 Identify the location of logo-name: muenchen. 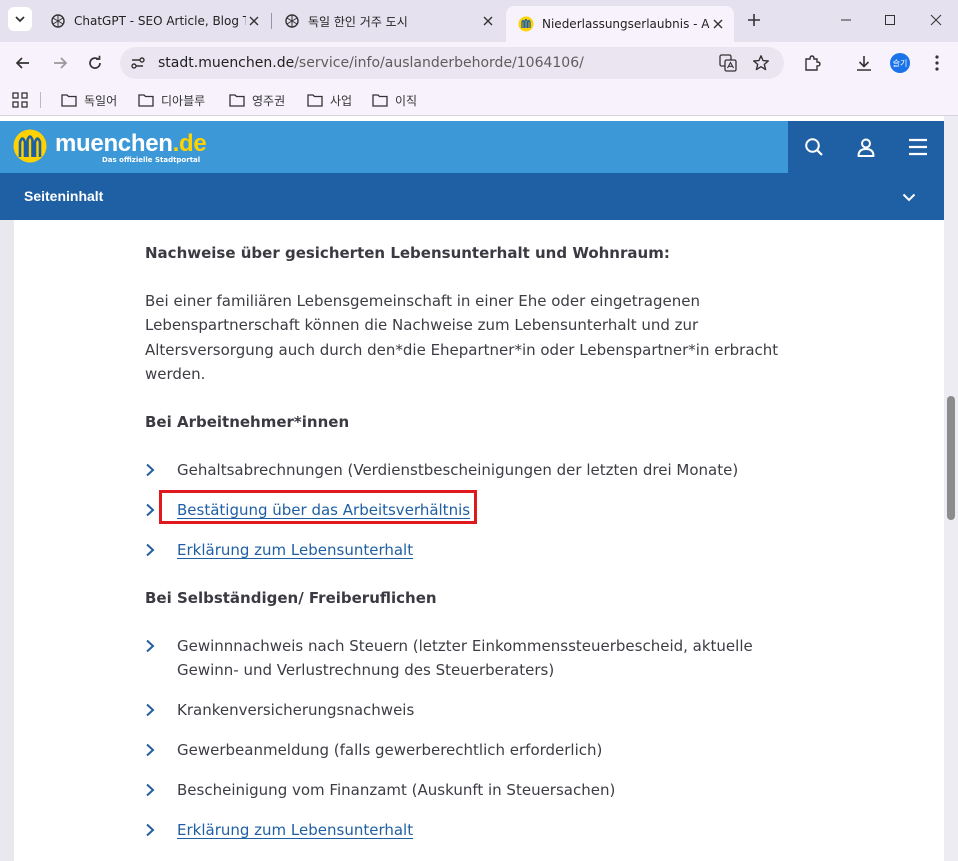
(114, 143).